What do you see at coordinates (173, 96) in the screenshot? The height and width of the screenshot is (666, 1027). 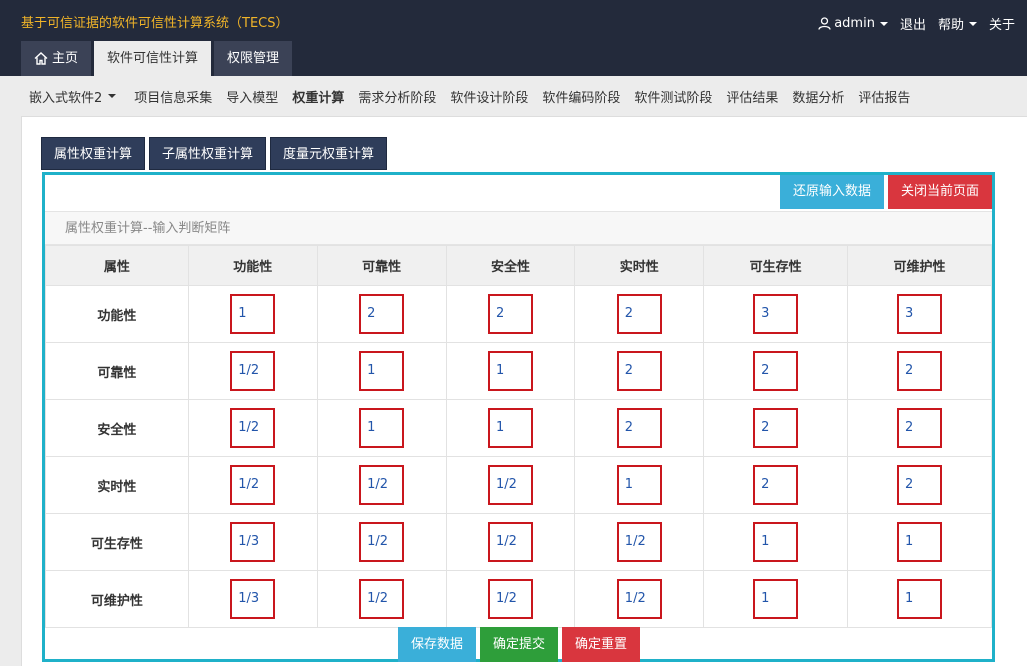 I see `nav-project-info: 项目信息采集` at bounding box center [173, 96].